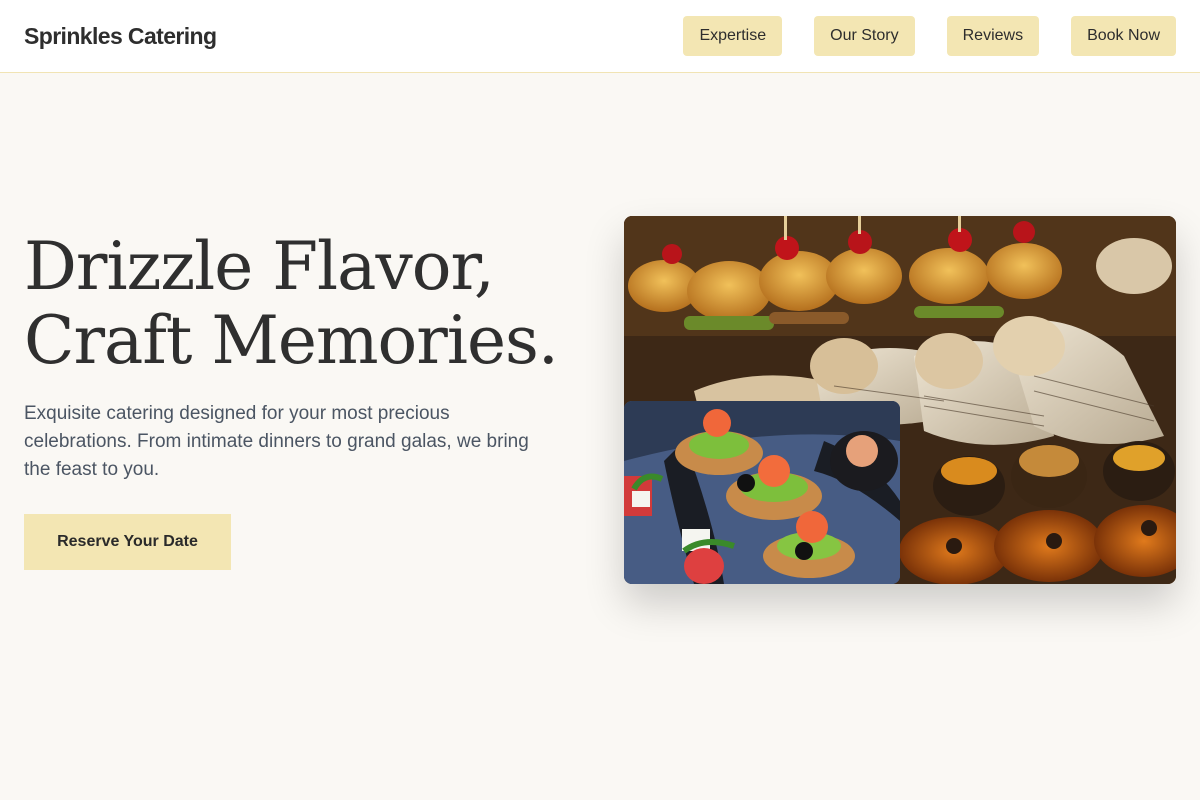 The height and width of the screenshot is (800, 1200). What do you see at coordinates (259, 266) in the screenshot?
I see `headline-line-1: Drizzle Flavor,` at bounding box center [259, 266].